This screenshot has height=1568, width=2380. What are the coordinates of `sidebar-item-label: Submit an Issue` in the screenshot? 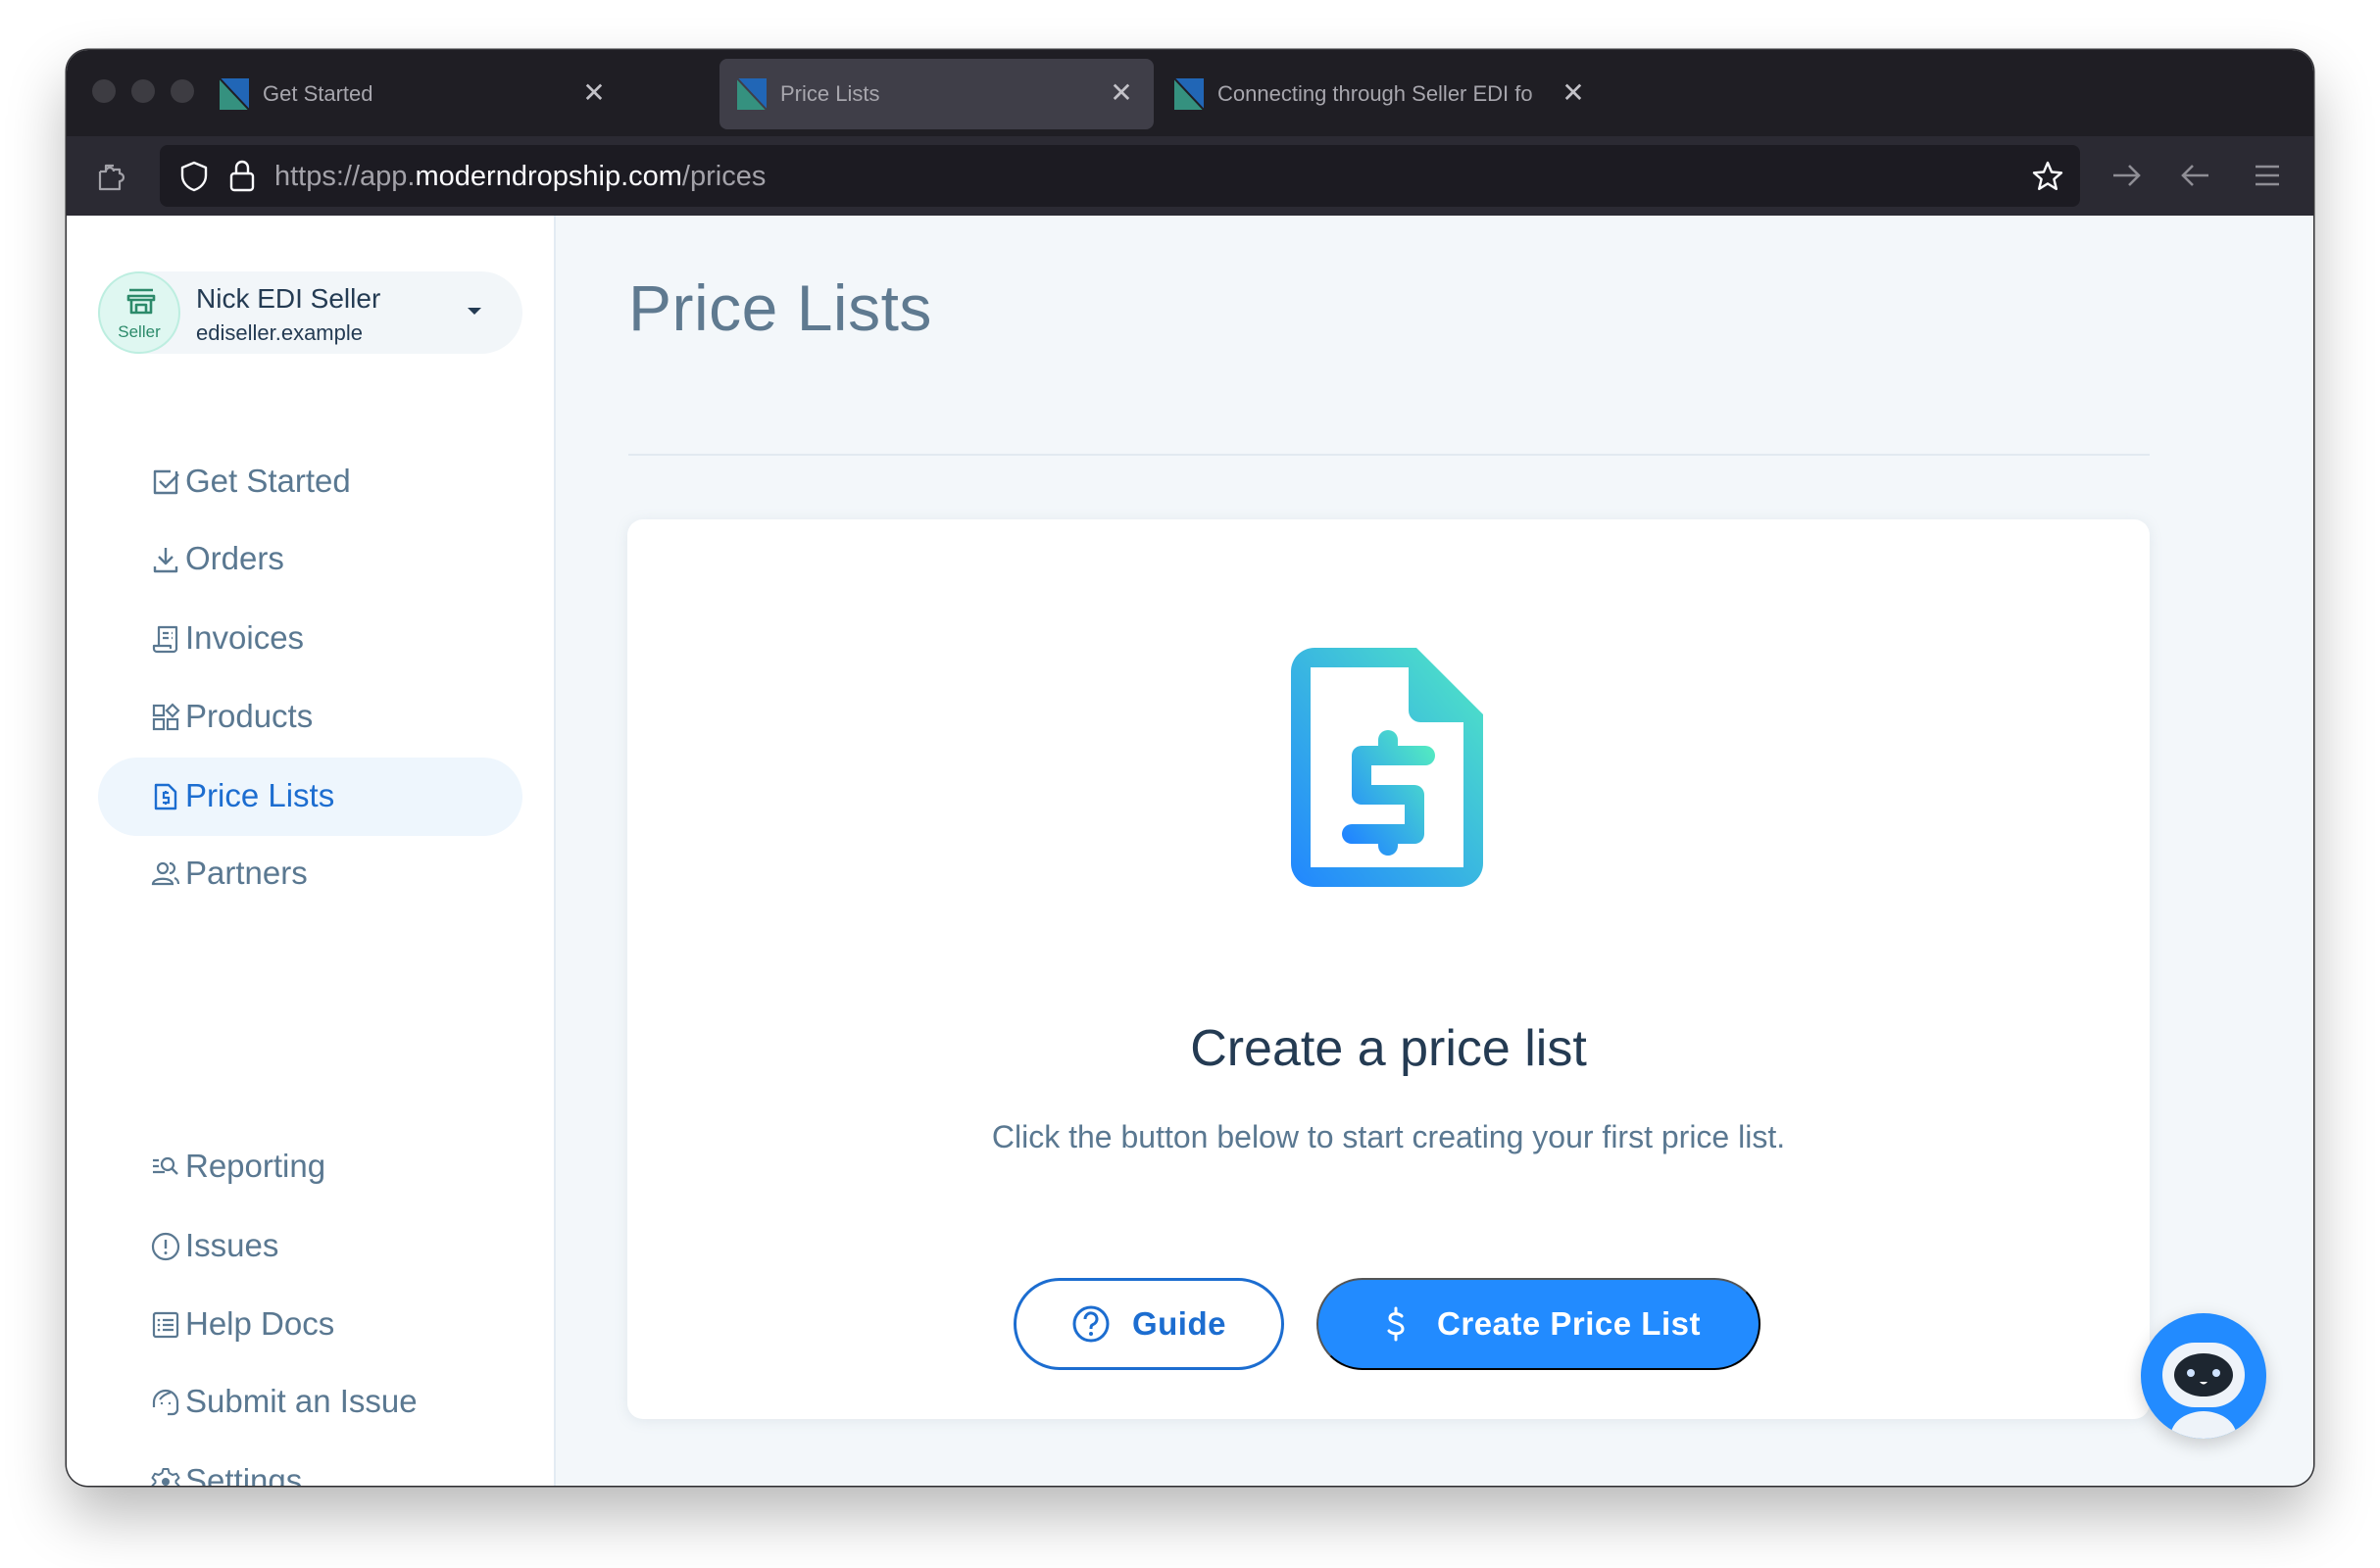 It's located at (301, 1401).